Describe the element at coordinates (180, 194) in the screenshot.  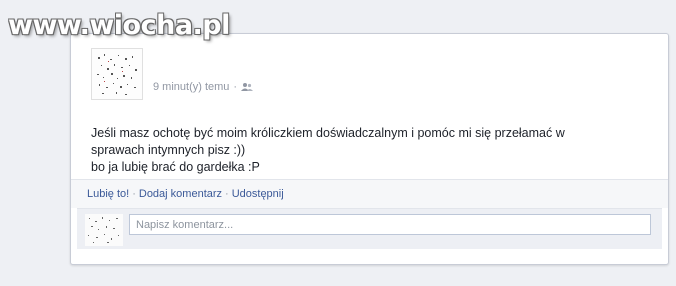
I see `add-comment-link: Dodaj komentarz` at that location.